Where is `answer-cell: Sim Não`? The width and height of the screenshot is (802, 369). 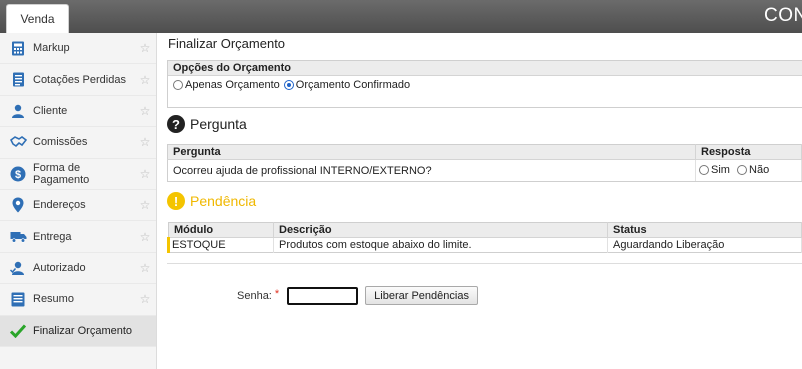
answer-cell: Sim Não is located at coordinates (748, 170).